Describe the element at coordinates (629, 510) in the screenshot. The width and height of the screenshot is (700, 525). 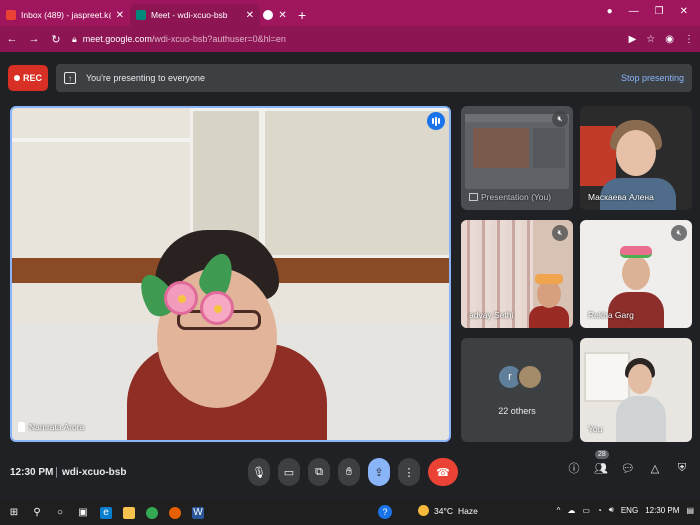
I see `language-indicator: ENG` at that location.